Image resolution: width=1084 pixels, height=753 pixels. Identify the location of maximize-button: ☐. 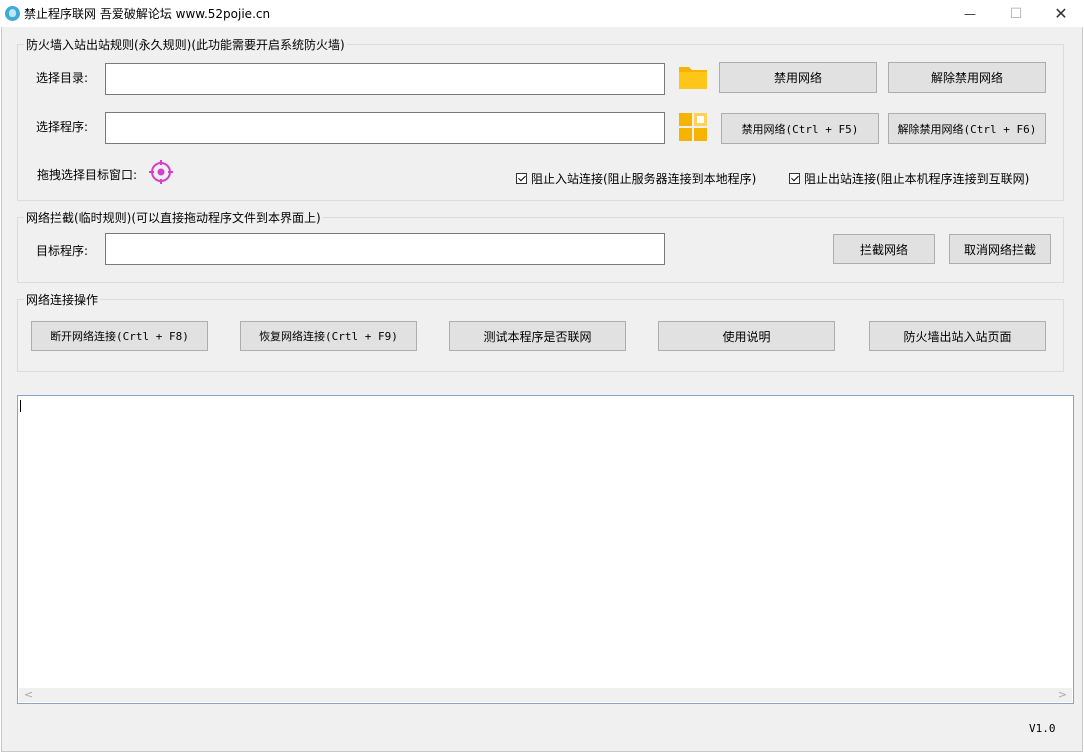
(1016, 13).